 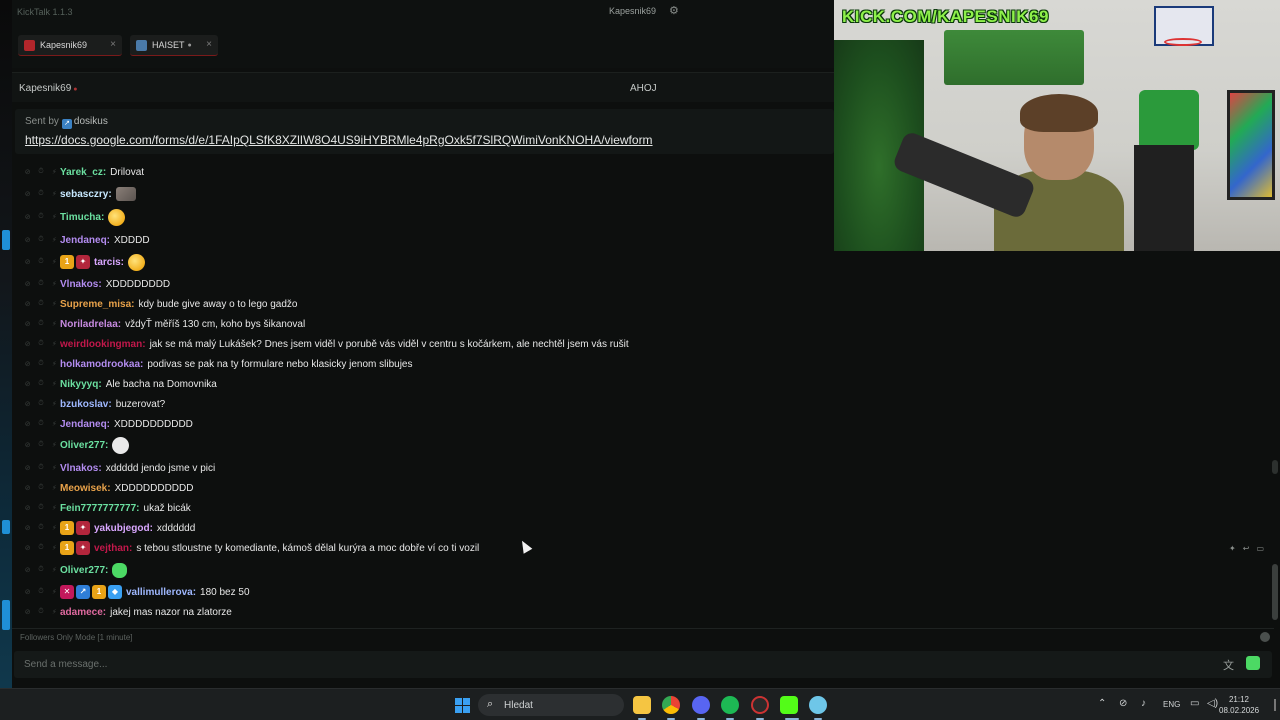 I want to click on chat-message: ⊘ ⏱ ⚡ ✕ ↗ 1 ◆ vallimullerova: 180 bez 50, so click(x=643, y=592).